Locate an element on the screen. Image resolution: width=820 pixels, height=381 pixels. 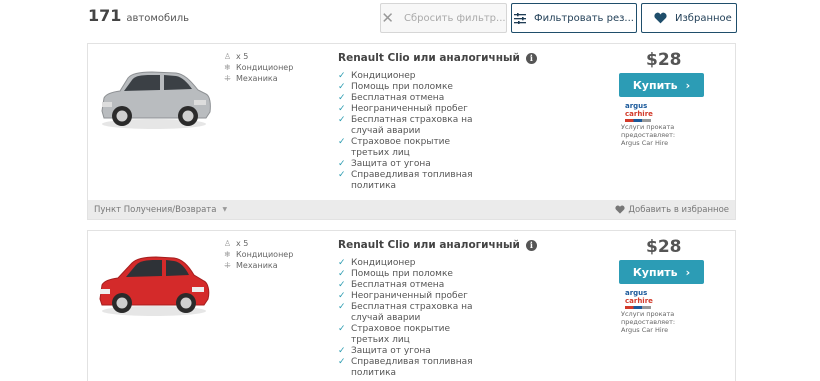
pickup-label: Пункт Получения/Возврата is located at coordinates (155, 209).